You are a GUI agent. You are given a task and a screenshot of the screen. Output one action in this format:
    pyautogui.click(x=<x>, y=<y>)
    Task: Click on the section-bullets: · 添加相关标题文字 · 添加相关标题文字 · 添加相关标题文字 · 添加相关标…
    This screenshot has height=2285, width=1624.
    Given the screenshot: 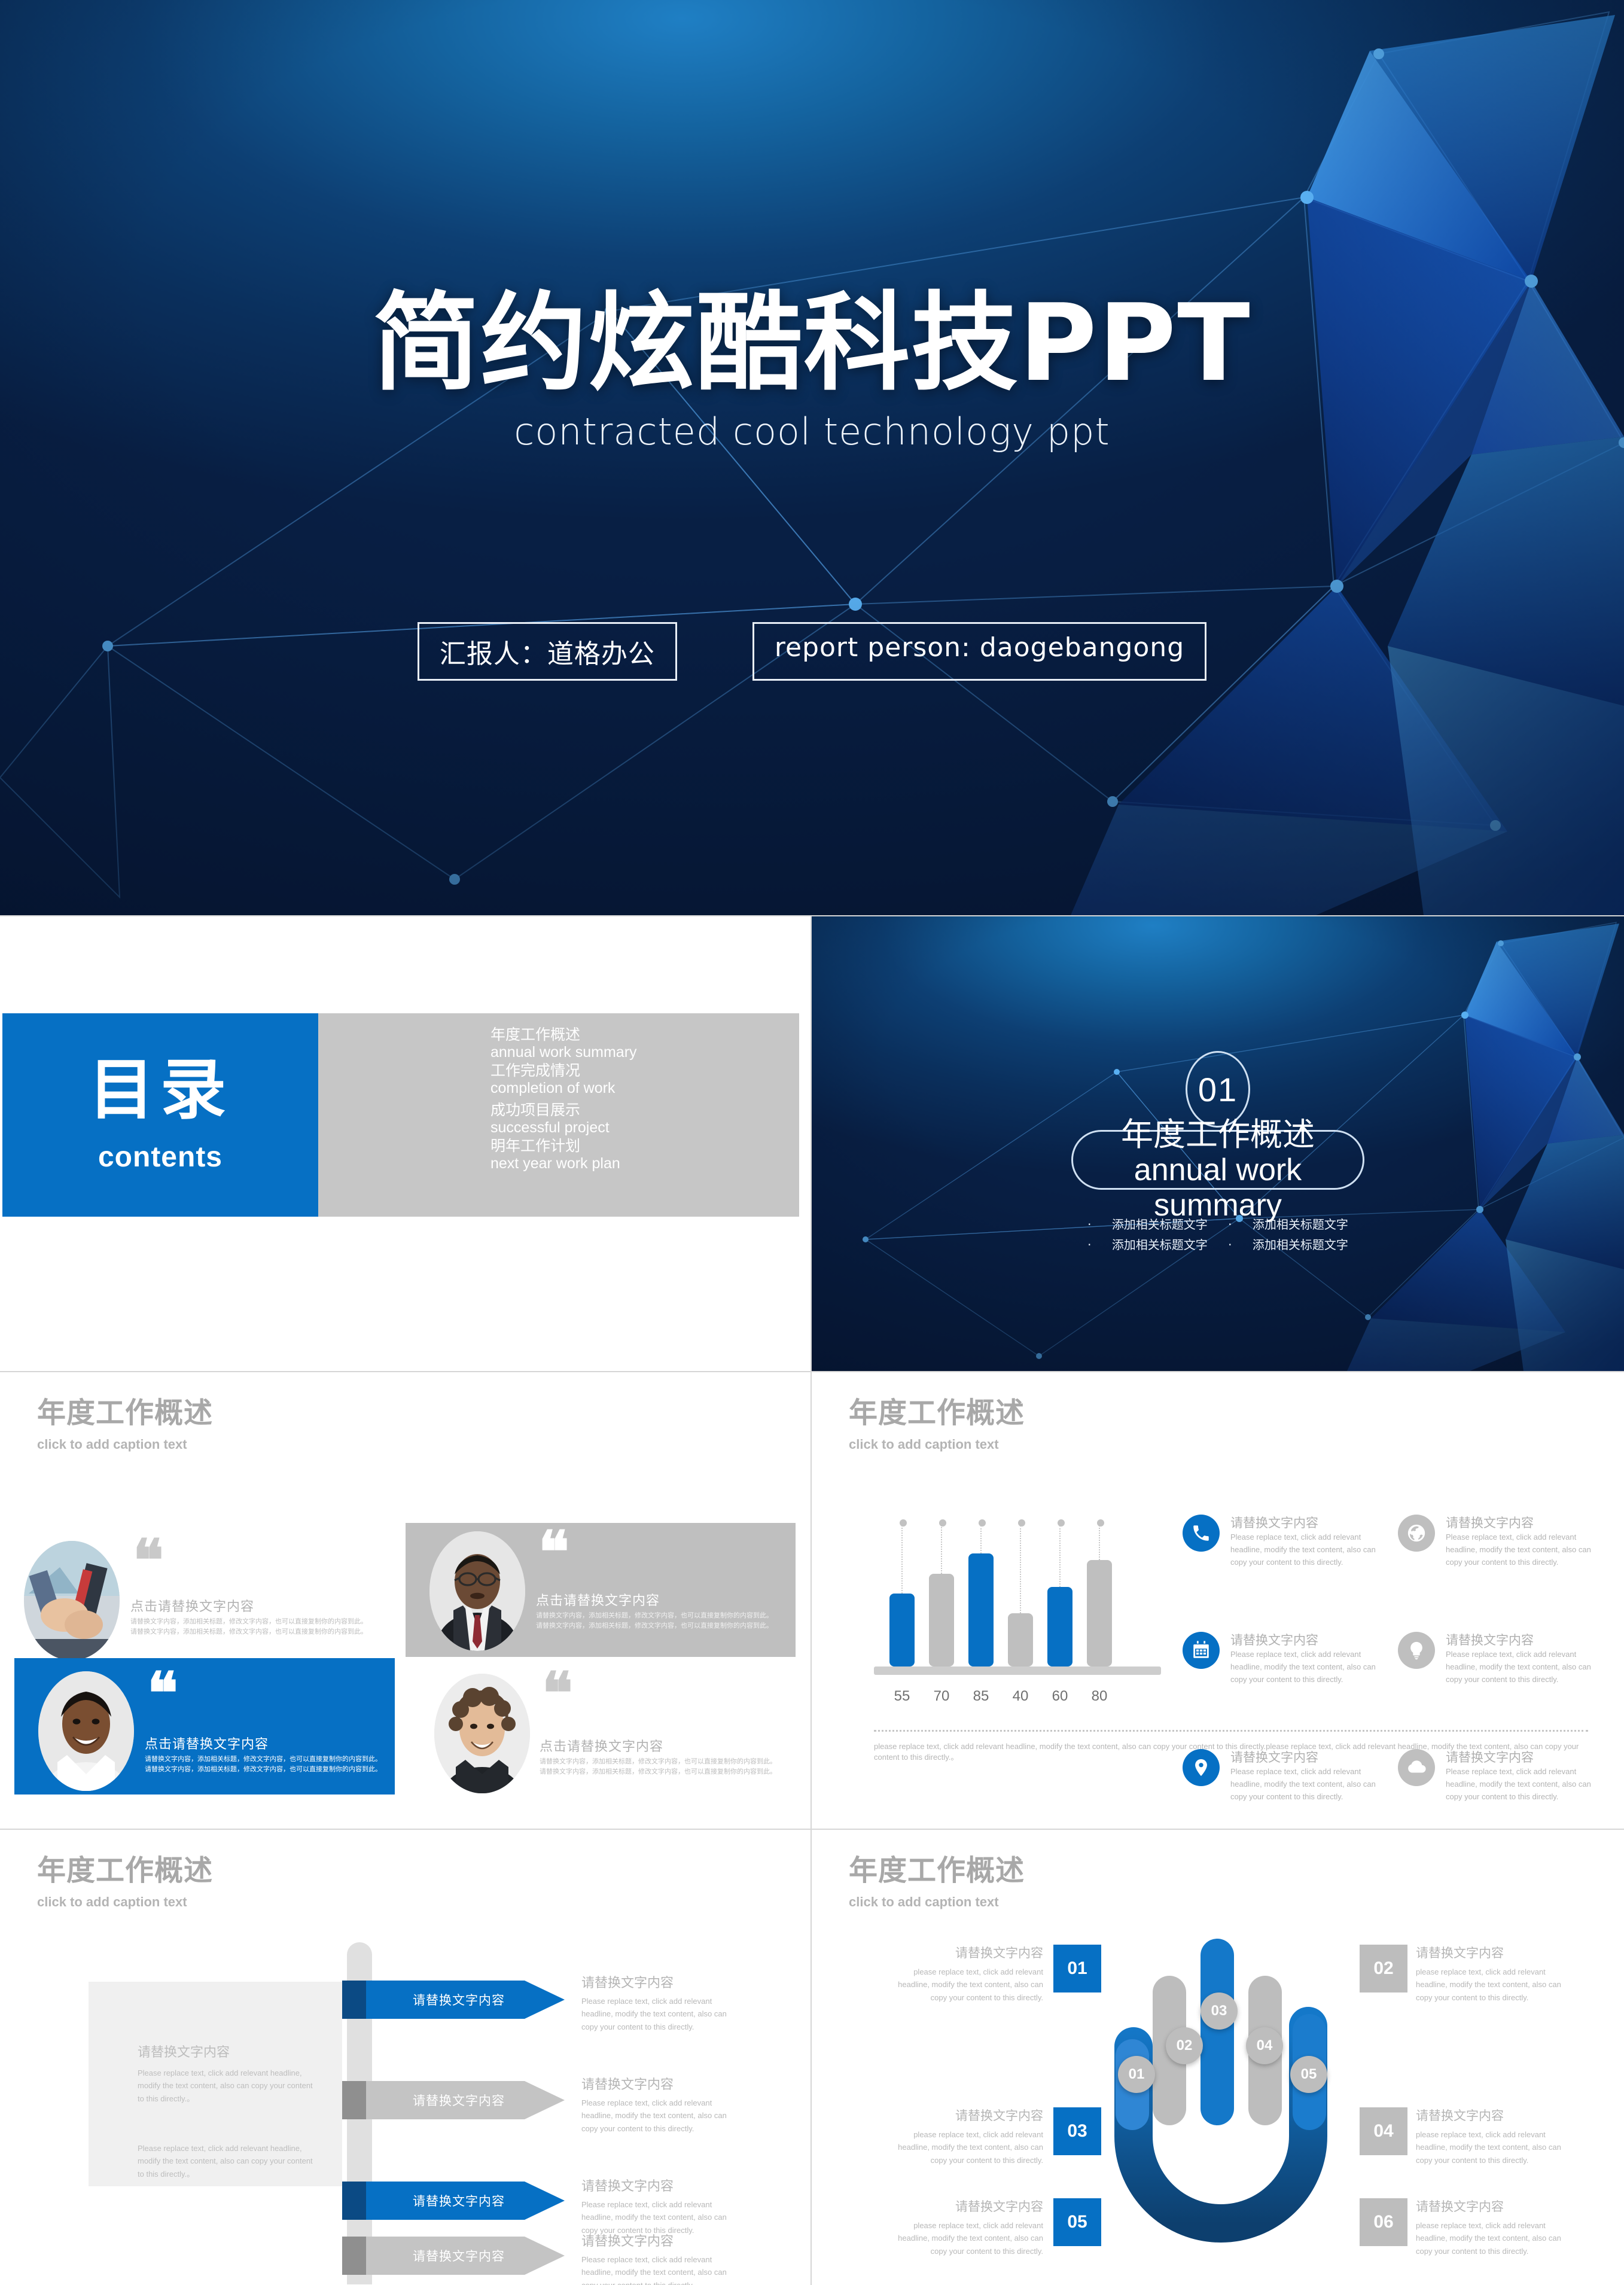 What is the action you would take?
    pyautogui.click(x=1218, y=1235)
    